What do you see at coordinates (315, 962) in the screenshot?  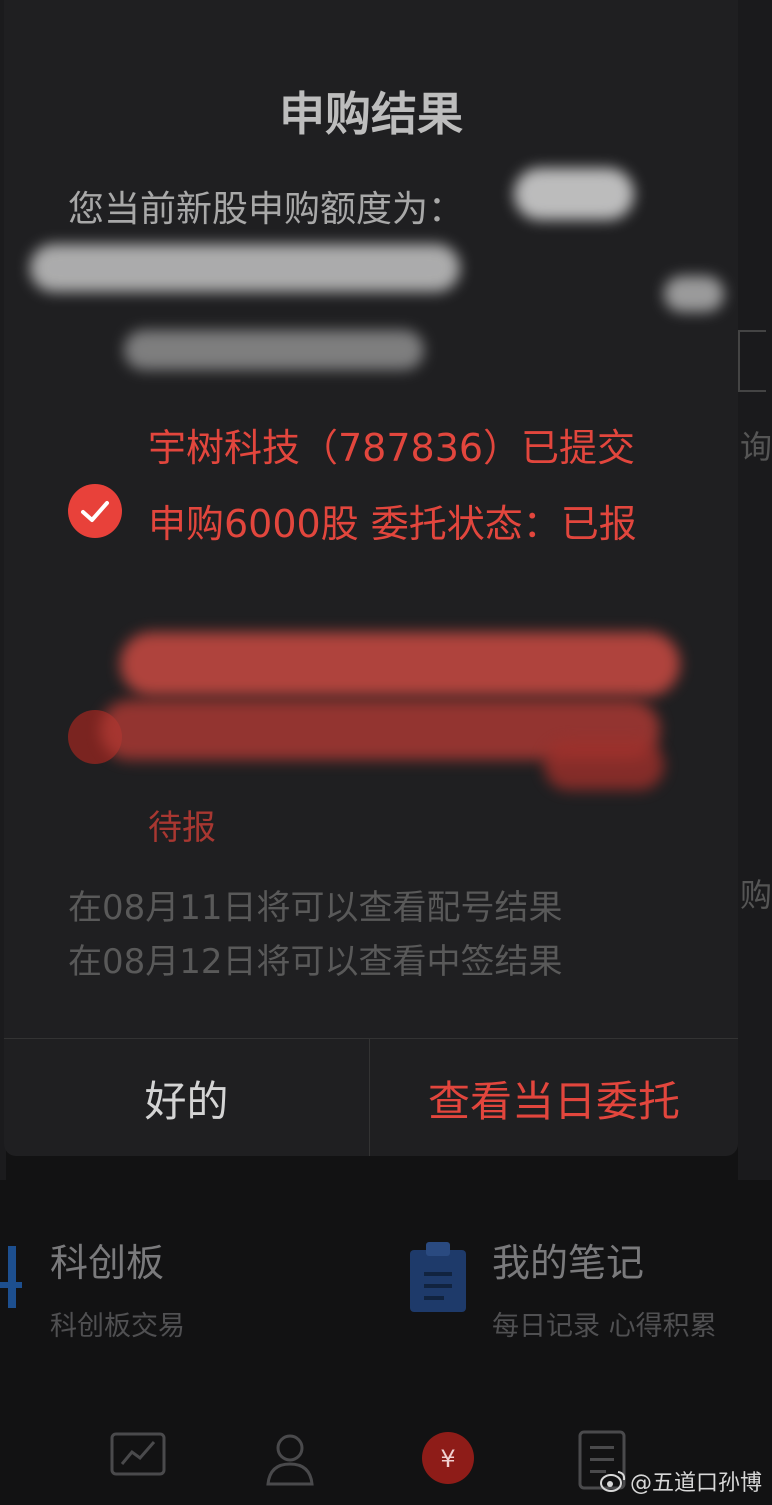 I see `winning-date-notice: 在08月12日将可以查看中签结果` at bounding box center [315, 962].